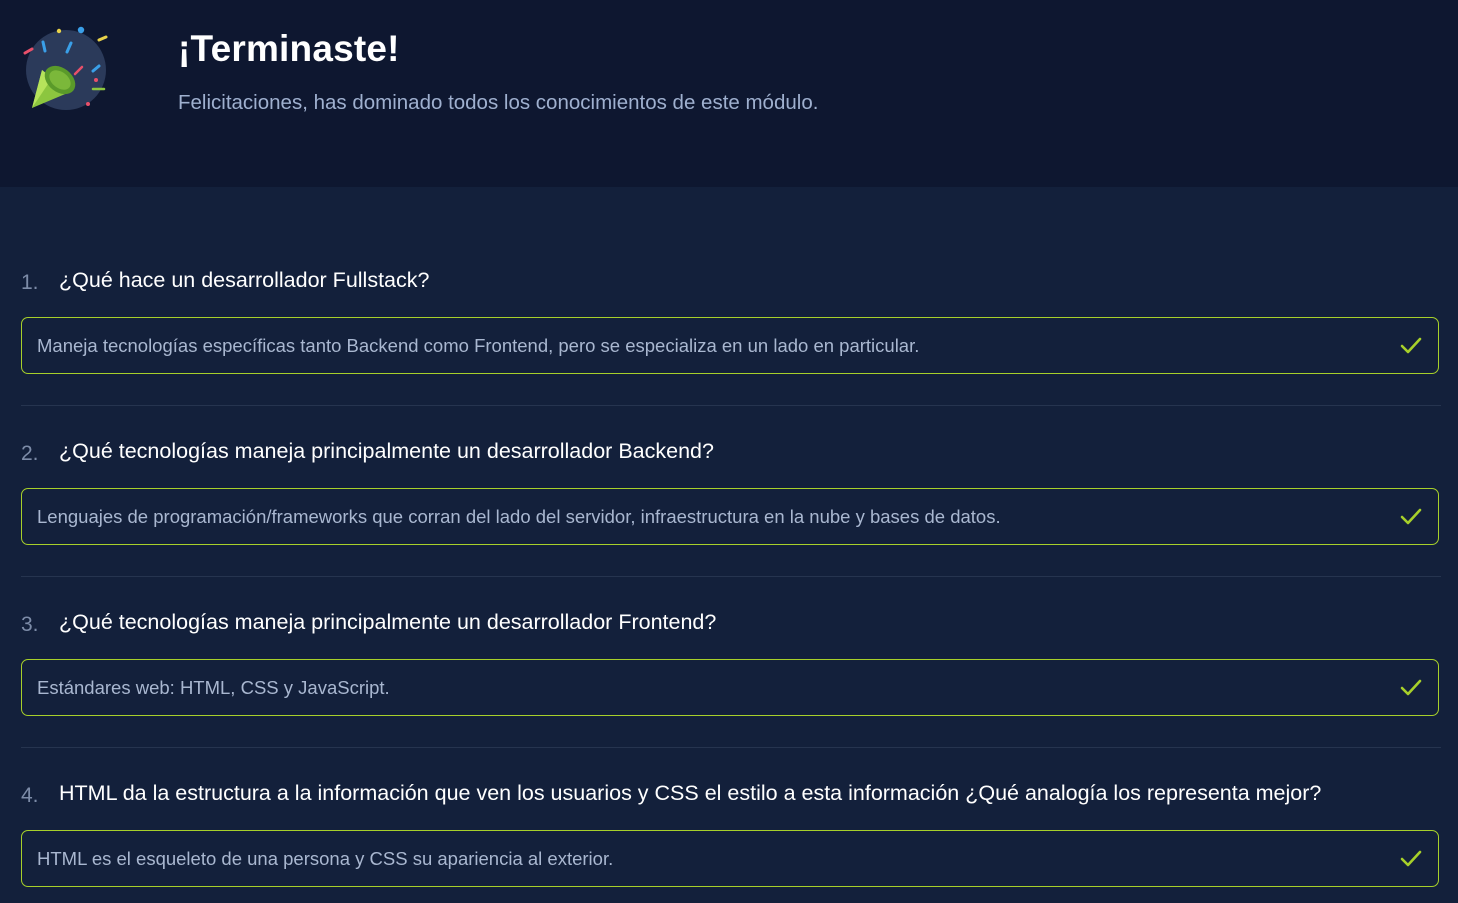 This screenshot has height=903, width=1458. I want to click on answer-option-correct: Estándares web: HTML, CSS y JavaScript., so click(730, 687).